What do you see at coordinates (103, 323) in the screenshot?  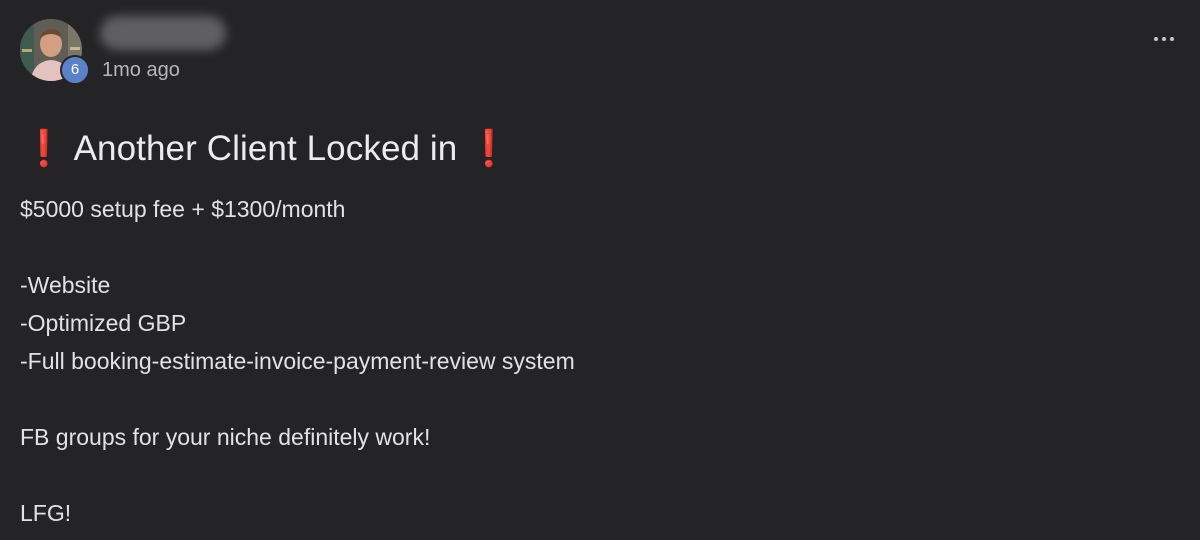 I see `post-body-line-gbp: -Optimized GBP` at bounding box center [103, 323].